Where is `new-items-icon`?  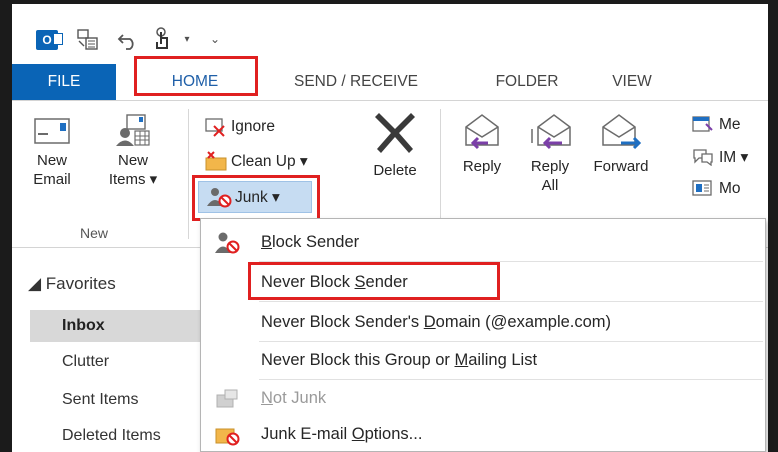
new-items-icon is located at coordinates (133, 130).